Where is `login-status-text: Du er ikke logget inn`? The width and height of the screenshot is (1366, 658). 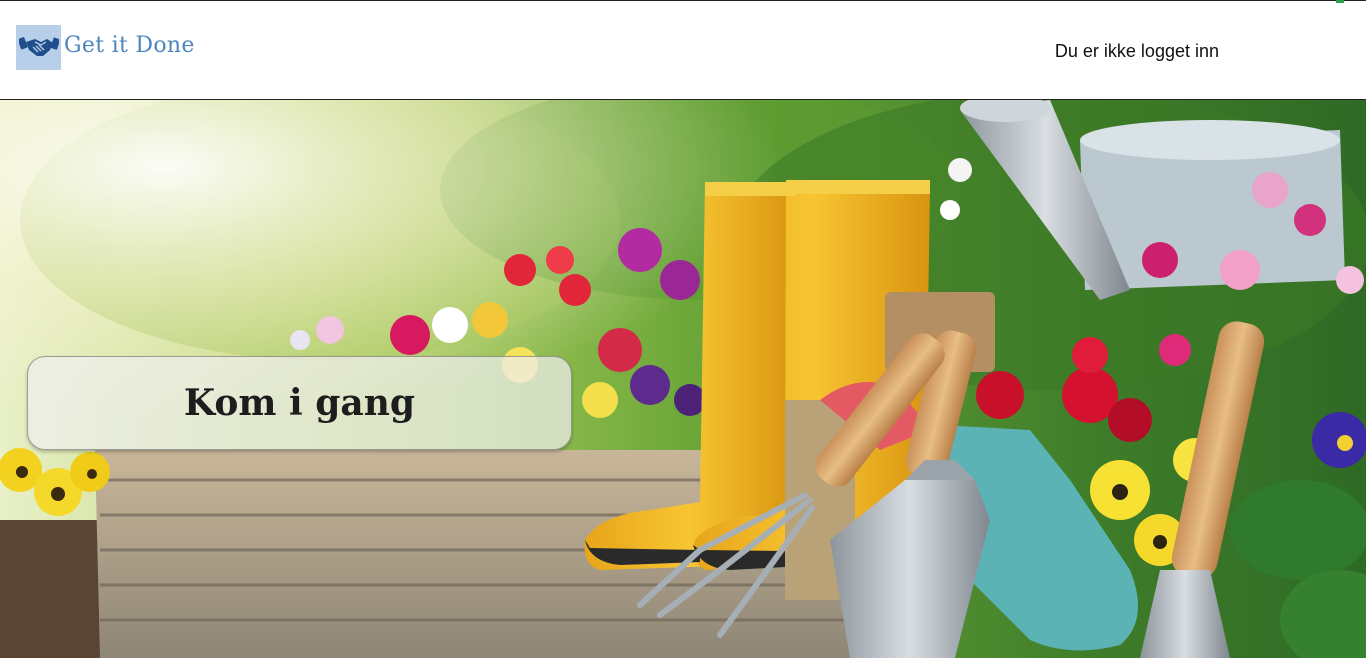 login-status-text: Du er ikke logget inn is located at coordinates (1136, 51).